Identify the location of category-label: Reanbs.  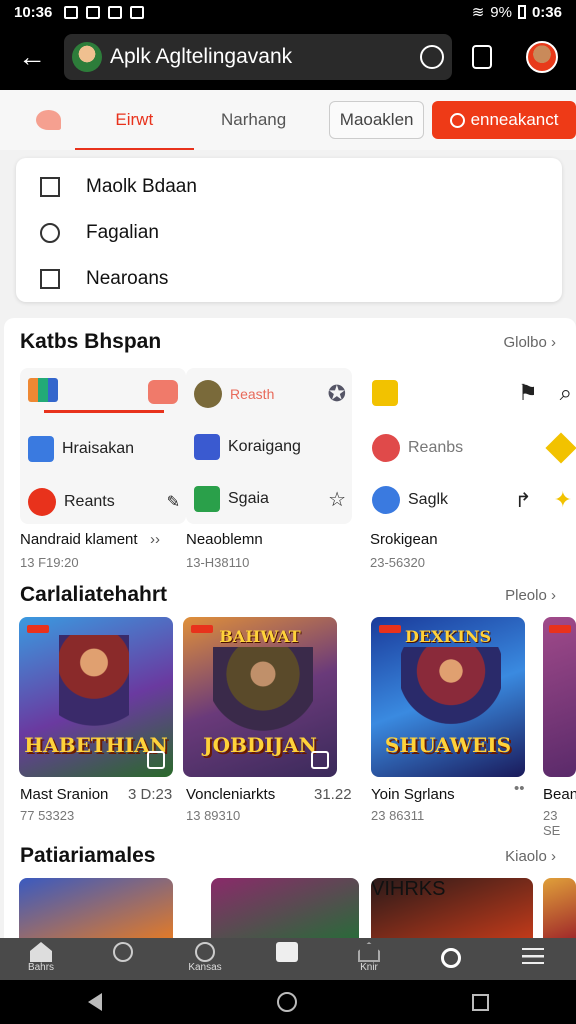
(436, 447).